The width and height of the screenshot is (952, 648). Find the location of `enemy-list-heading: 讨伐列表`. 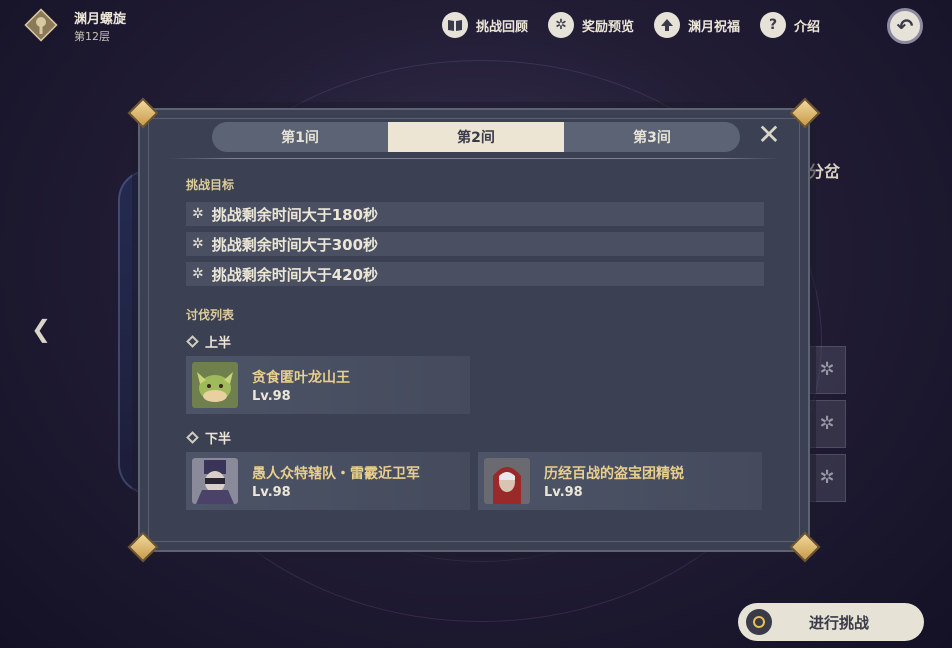

enemy-list-heading: 讨伐列表 is located at coordinates (210, 315).